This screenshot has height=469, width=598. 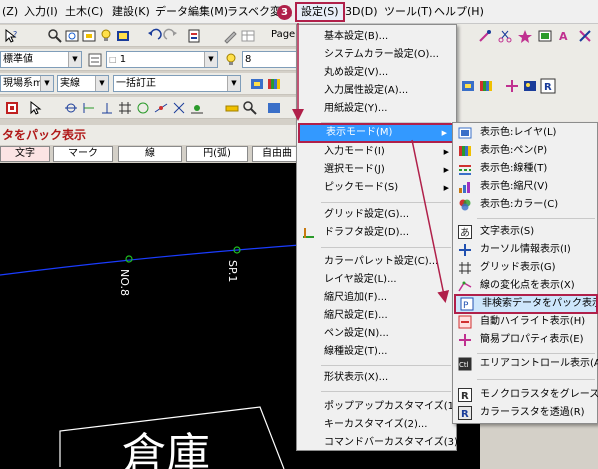 I want to click on submenu-item-scale-color: 表示色:縮尺(V), so click(x=526, y=187).